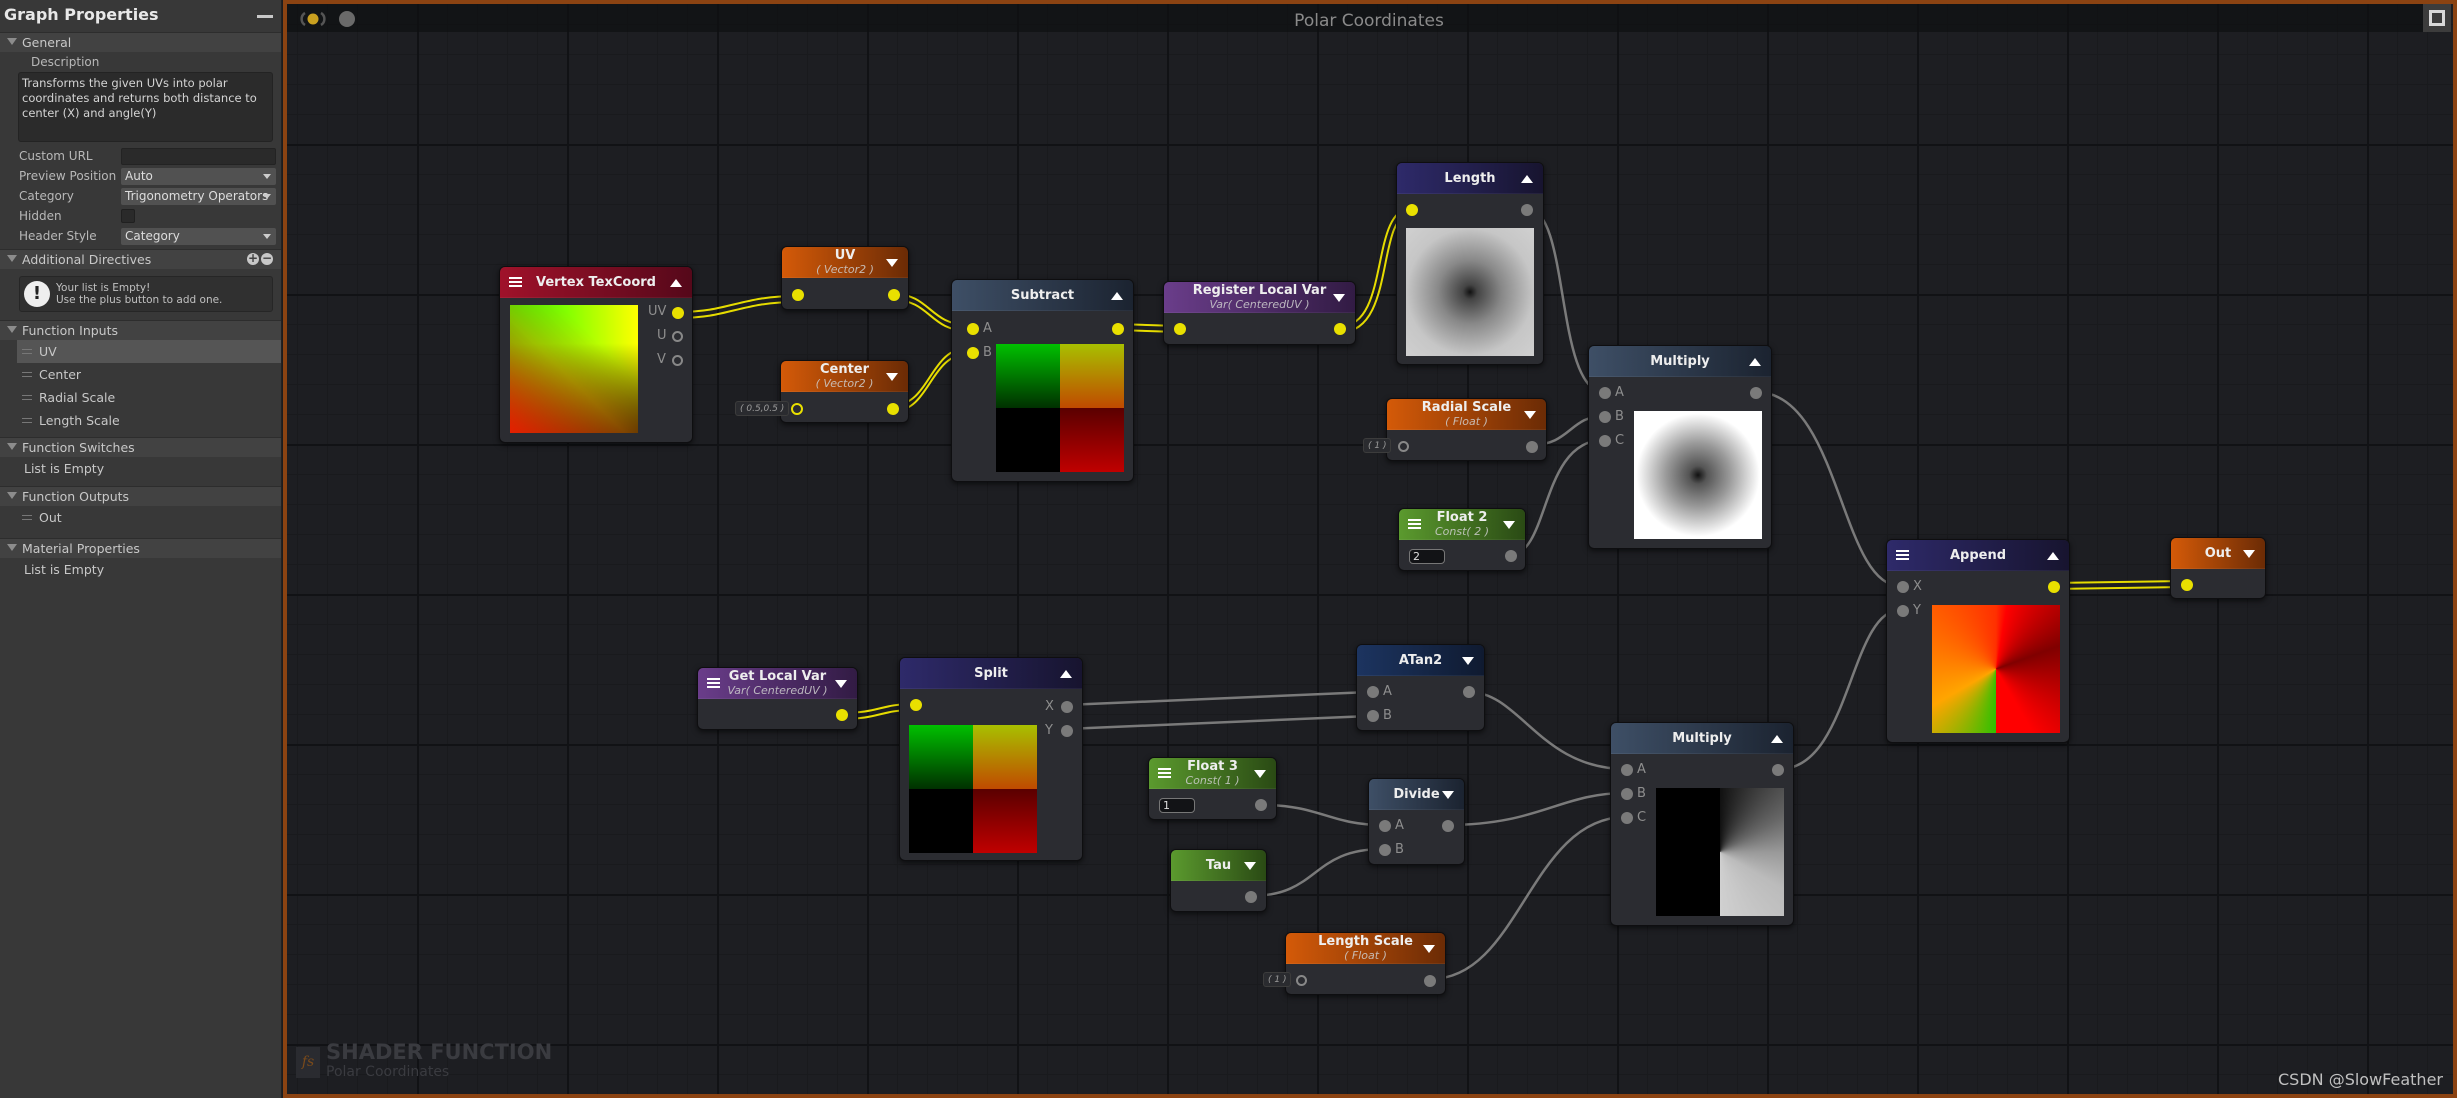 Image resolution: width=2457 pixels, height=1098 pixels. Describe the element at coordinates (140, 420) in the screenshot. I see `function-input-item: Length Scale` at that location.